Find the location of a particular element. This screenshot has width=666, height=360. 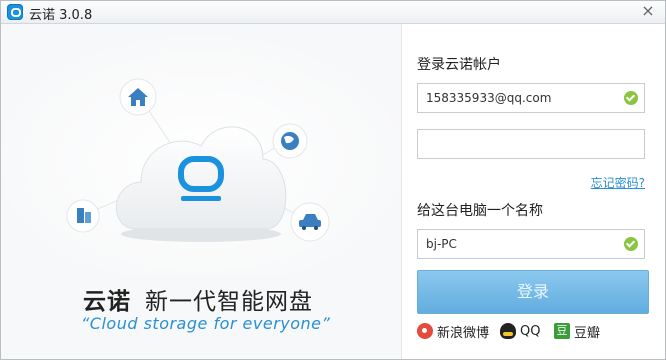

account-input is located at coordinates (521, 98).